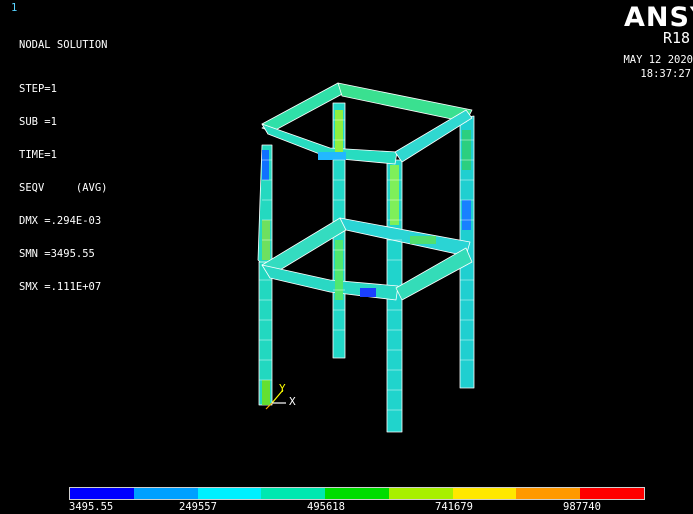  What do you see at coordinates (265, 165) in the screenshot?
I see `rear-left-post-lowspot` at bounding box center [265, 165].